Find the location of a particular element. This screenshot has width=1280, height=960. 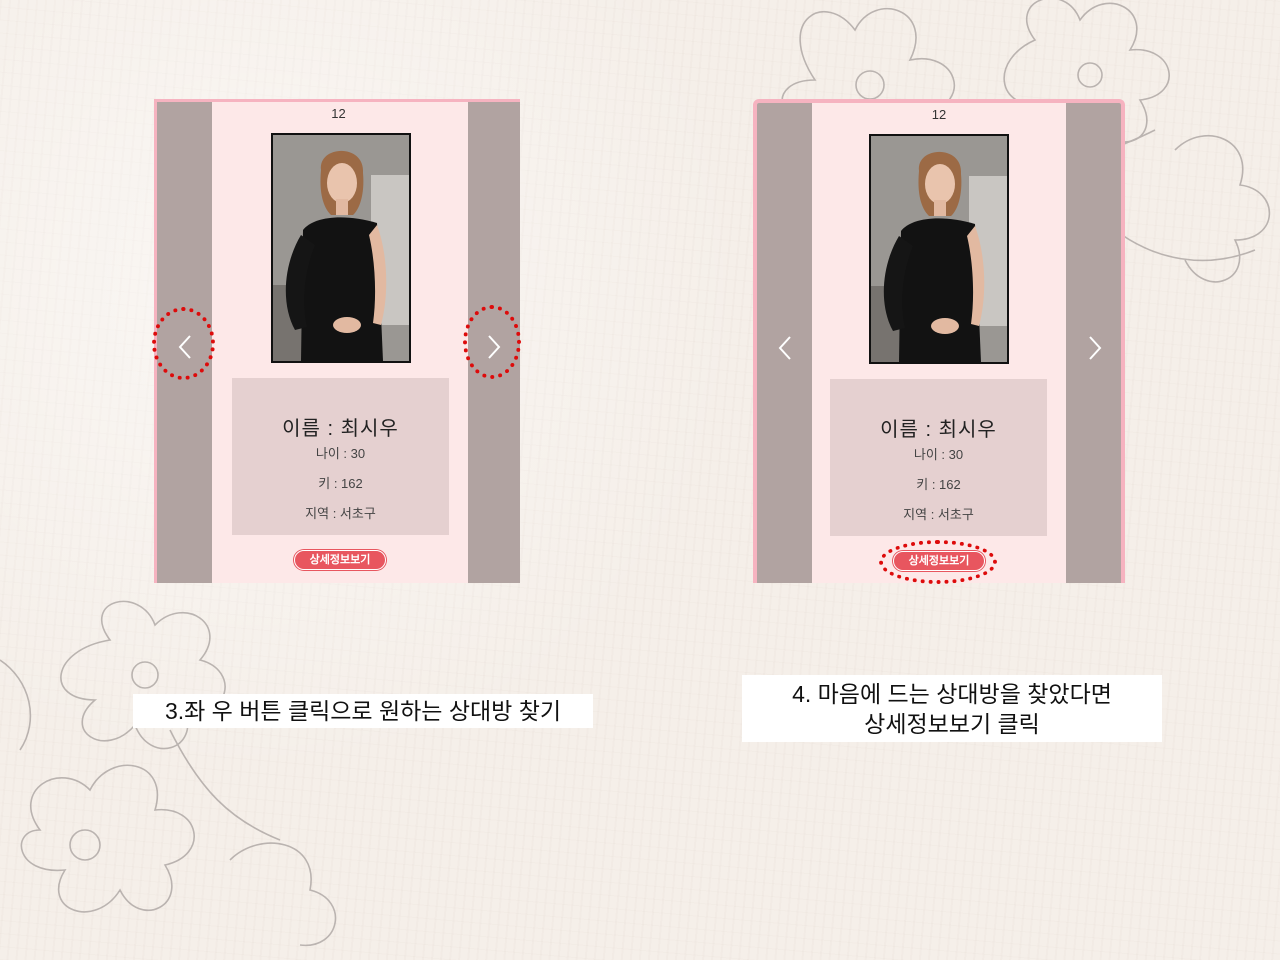

step3-caption: 3.좌 우 버튼 클릭으로 원하는 상대방 찾기 is located at coordinates (363, 711).